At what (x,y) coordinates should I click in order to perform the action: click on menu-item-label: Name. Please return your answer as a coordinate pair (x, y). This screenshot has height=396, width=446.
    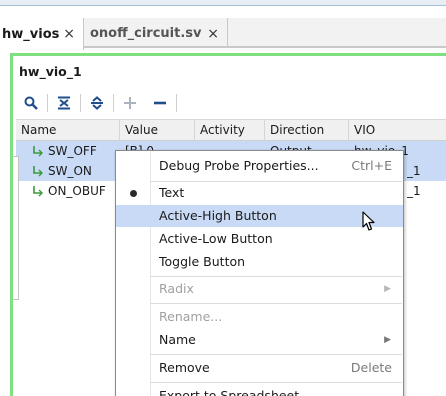
    Looking at the image, I should click on (177, 339).